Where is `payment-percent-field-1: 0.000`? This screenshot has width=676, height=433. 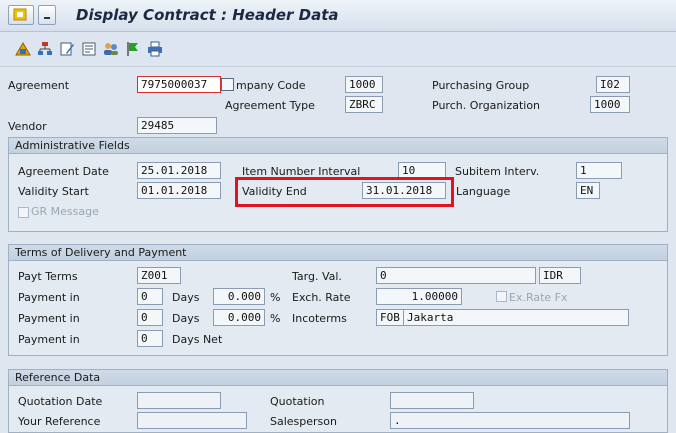
payment-percent-field-1: 0.000 is located at coordinates (239, 296).